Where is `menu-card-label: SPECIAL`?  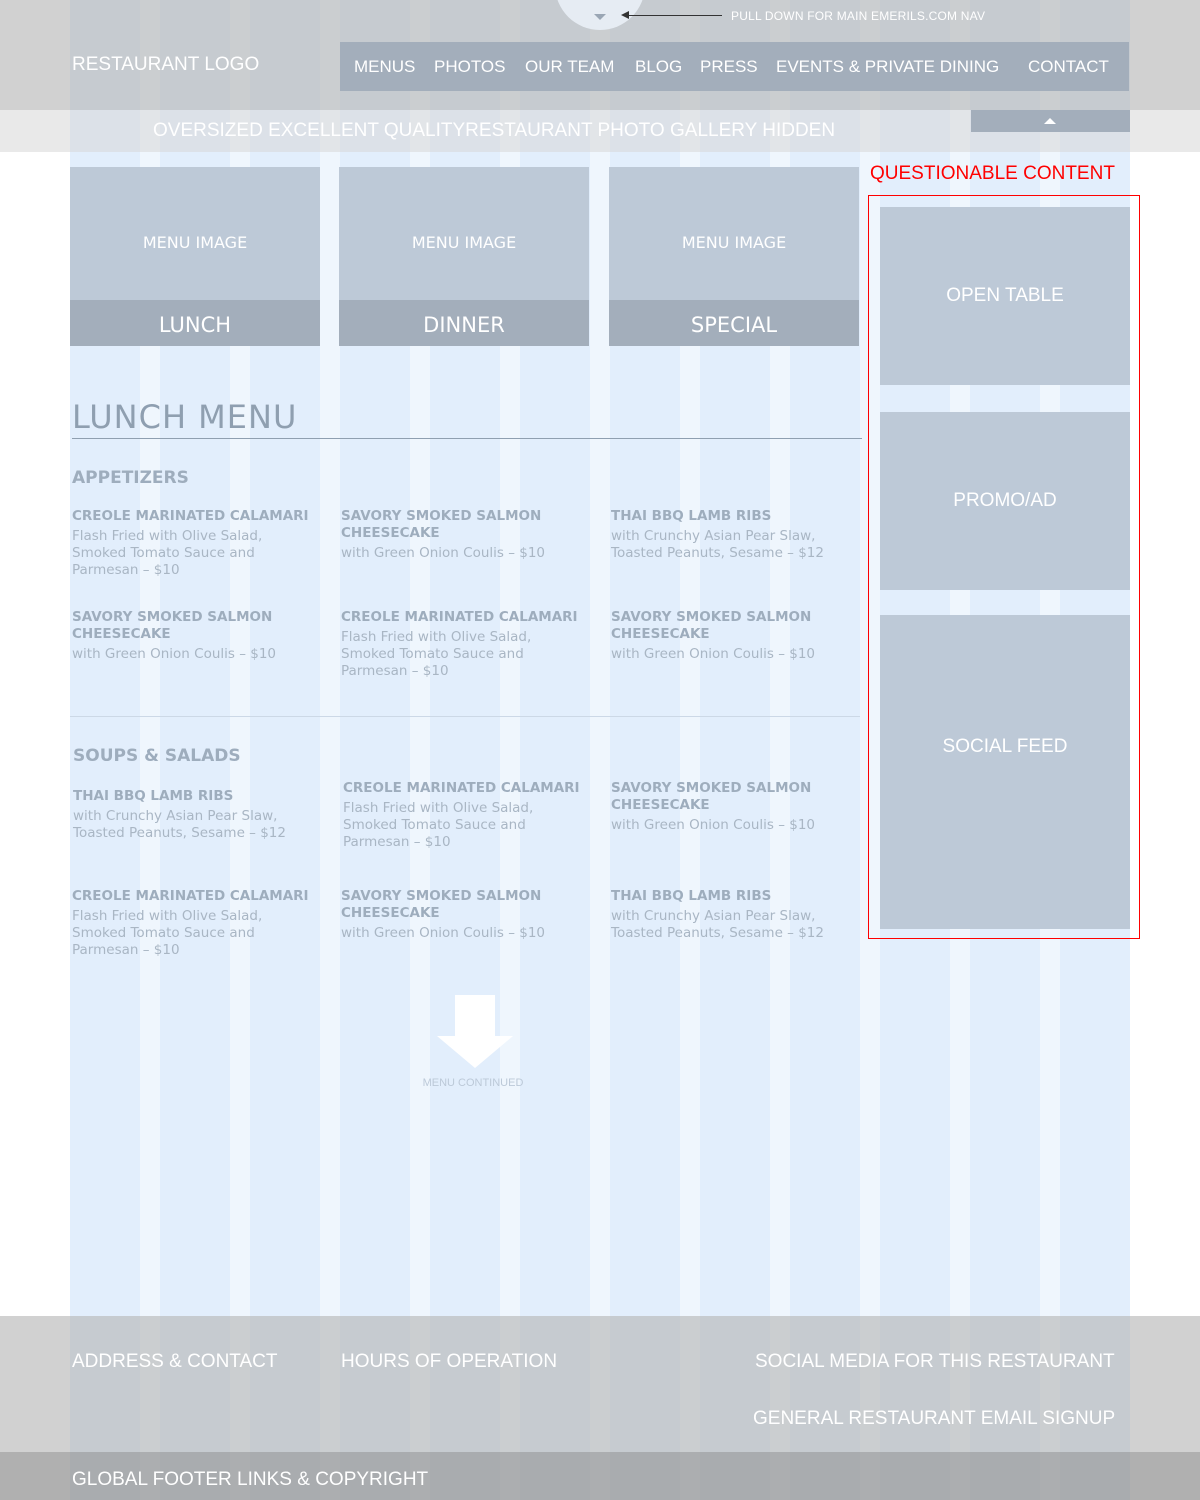 menu-card-label: SPECIAL is located at coordinates (734, 325).